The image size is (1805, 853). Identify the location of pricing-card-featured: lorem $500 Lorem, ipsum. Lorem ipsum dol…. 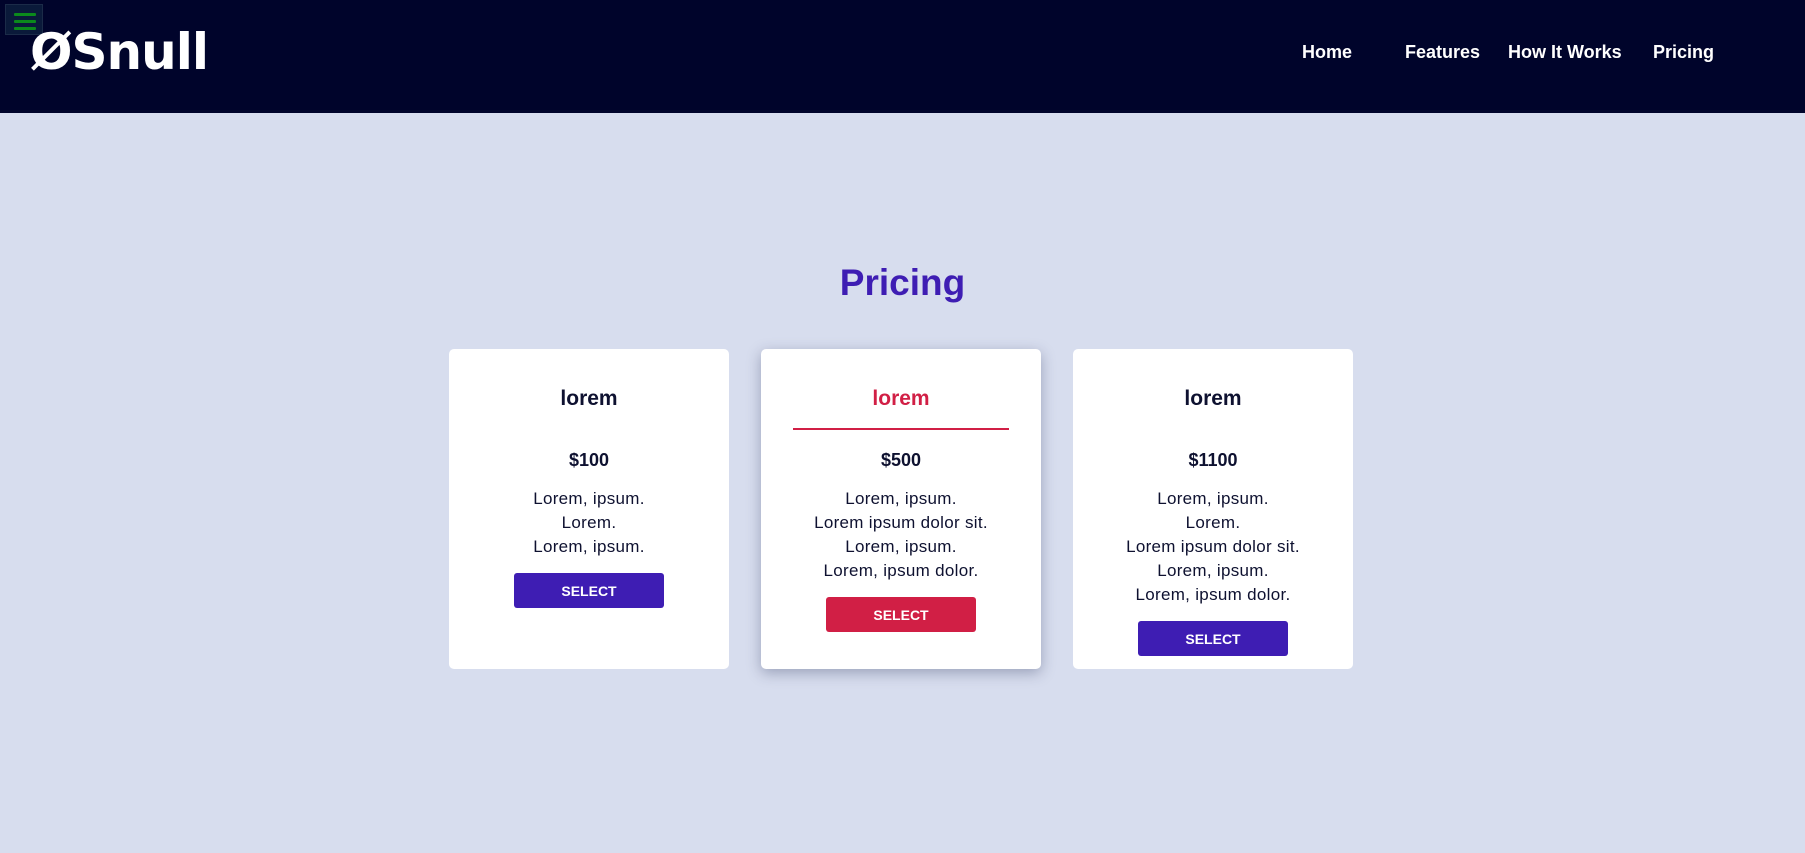
(901, 509).